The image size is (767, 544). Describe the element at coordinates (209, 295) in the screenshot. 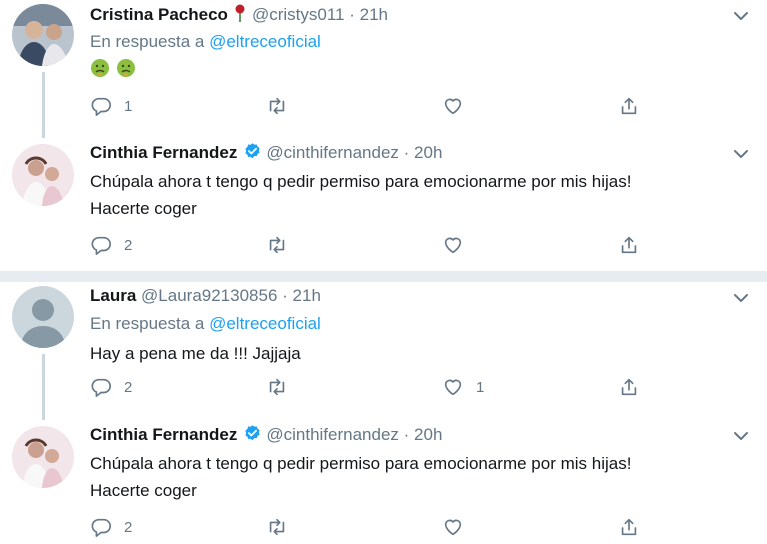

I see `user-handle: @Laura92130856` at that location.